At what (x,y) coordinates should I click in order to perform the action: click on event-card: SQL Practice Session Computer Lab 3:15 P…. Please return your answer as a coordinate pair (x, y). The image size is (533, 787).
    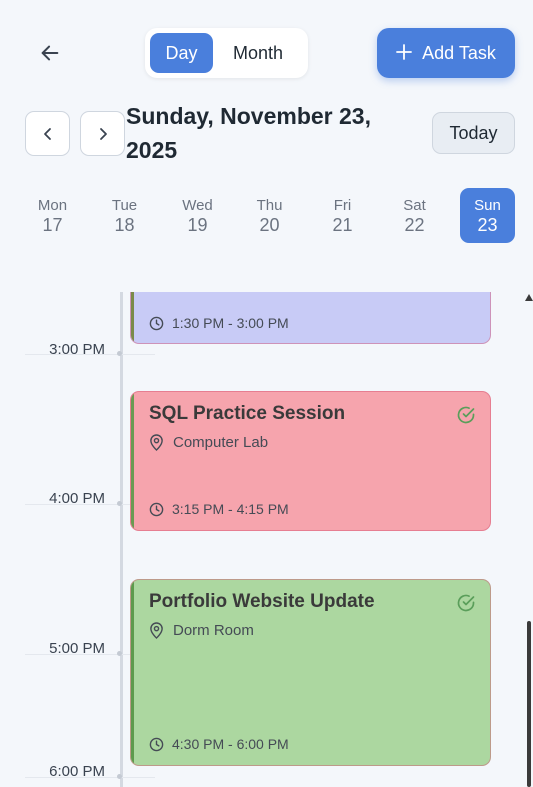
    Looking at the image, I should click on (310, 461).